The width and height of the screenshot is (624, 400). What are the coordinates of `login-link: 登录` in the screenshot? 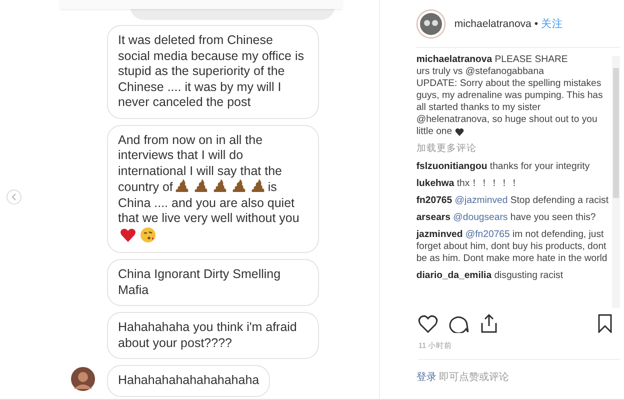 It's located at (426, 377).